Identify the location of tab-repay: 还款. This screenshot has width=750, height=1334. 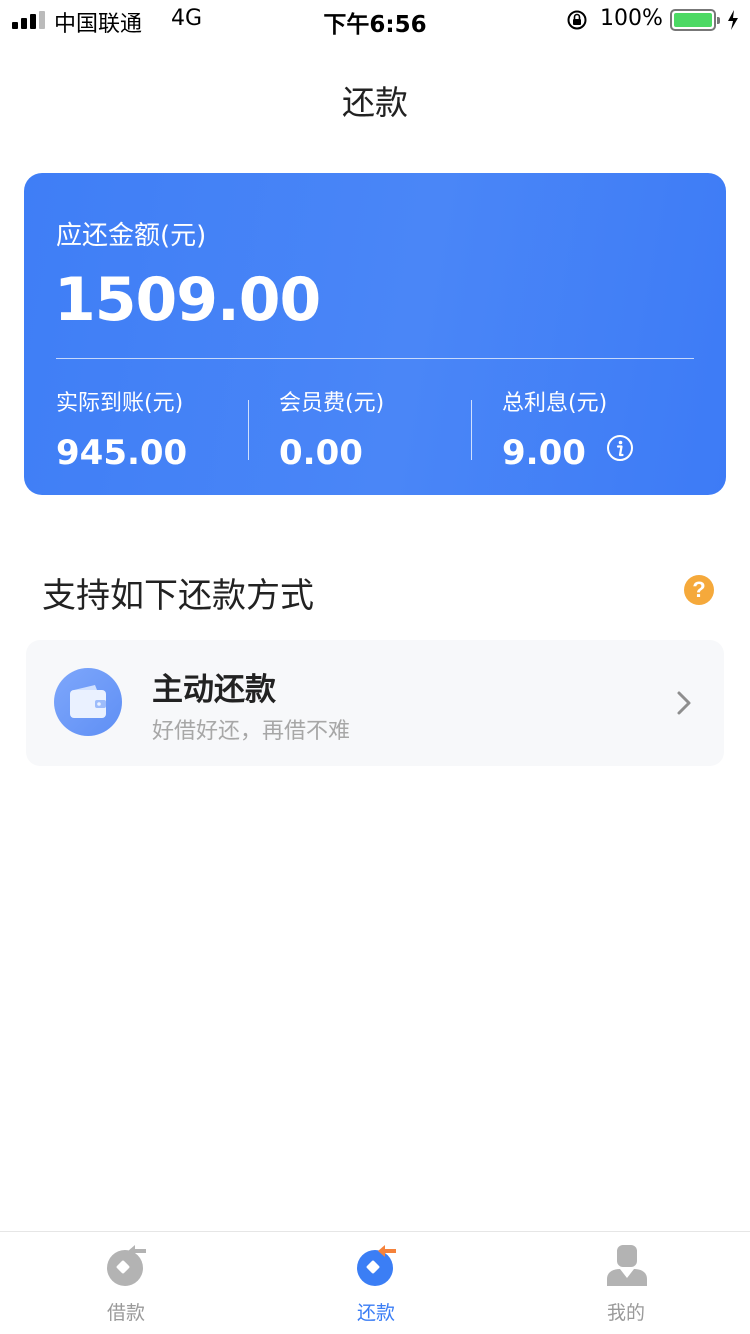
(376, 1283).